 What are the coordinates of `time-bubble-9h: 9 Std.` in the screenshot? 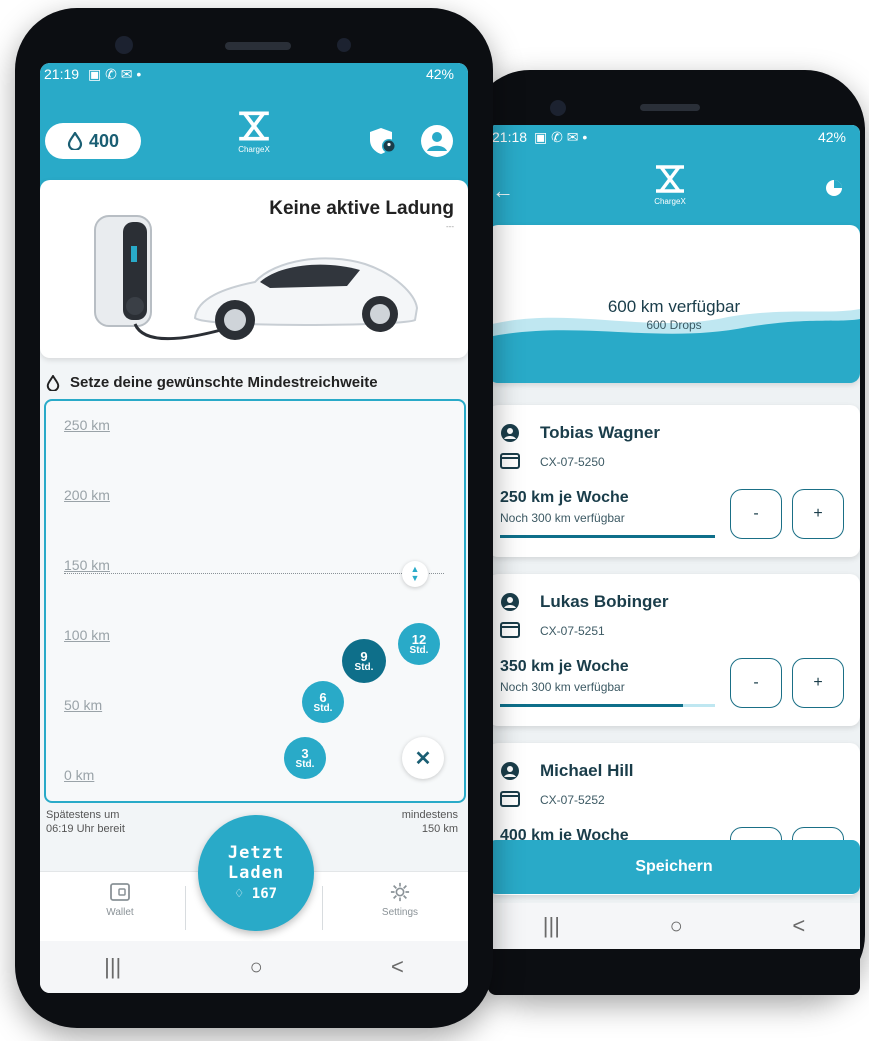 It's located at (364, 661).